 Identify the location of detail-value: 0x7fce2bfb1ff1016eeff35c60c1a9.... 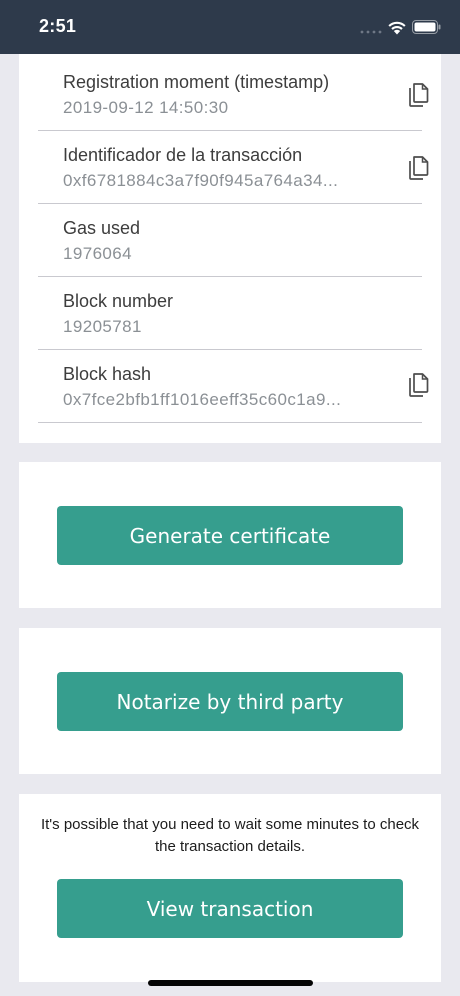
(202, 399).